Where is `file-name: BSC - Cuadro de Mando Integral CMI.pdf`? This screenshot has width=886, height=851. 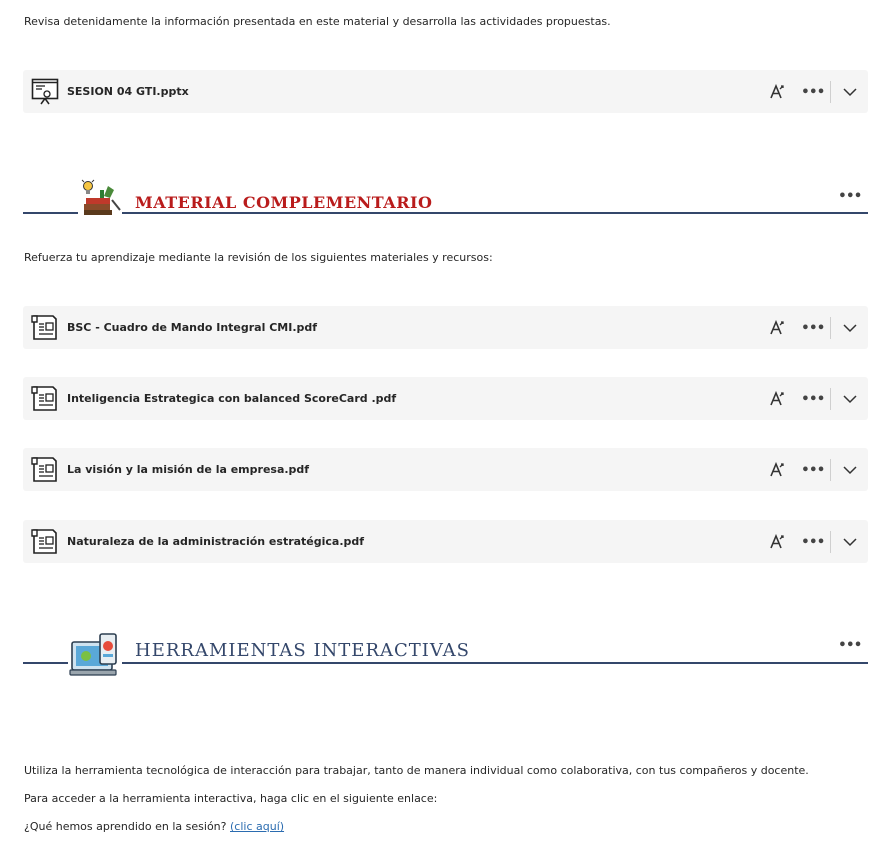
file-name: BSC - Cuadro de Mando Integral CMI.pdf is located at coordinates (192, 327).